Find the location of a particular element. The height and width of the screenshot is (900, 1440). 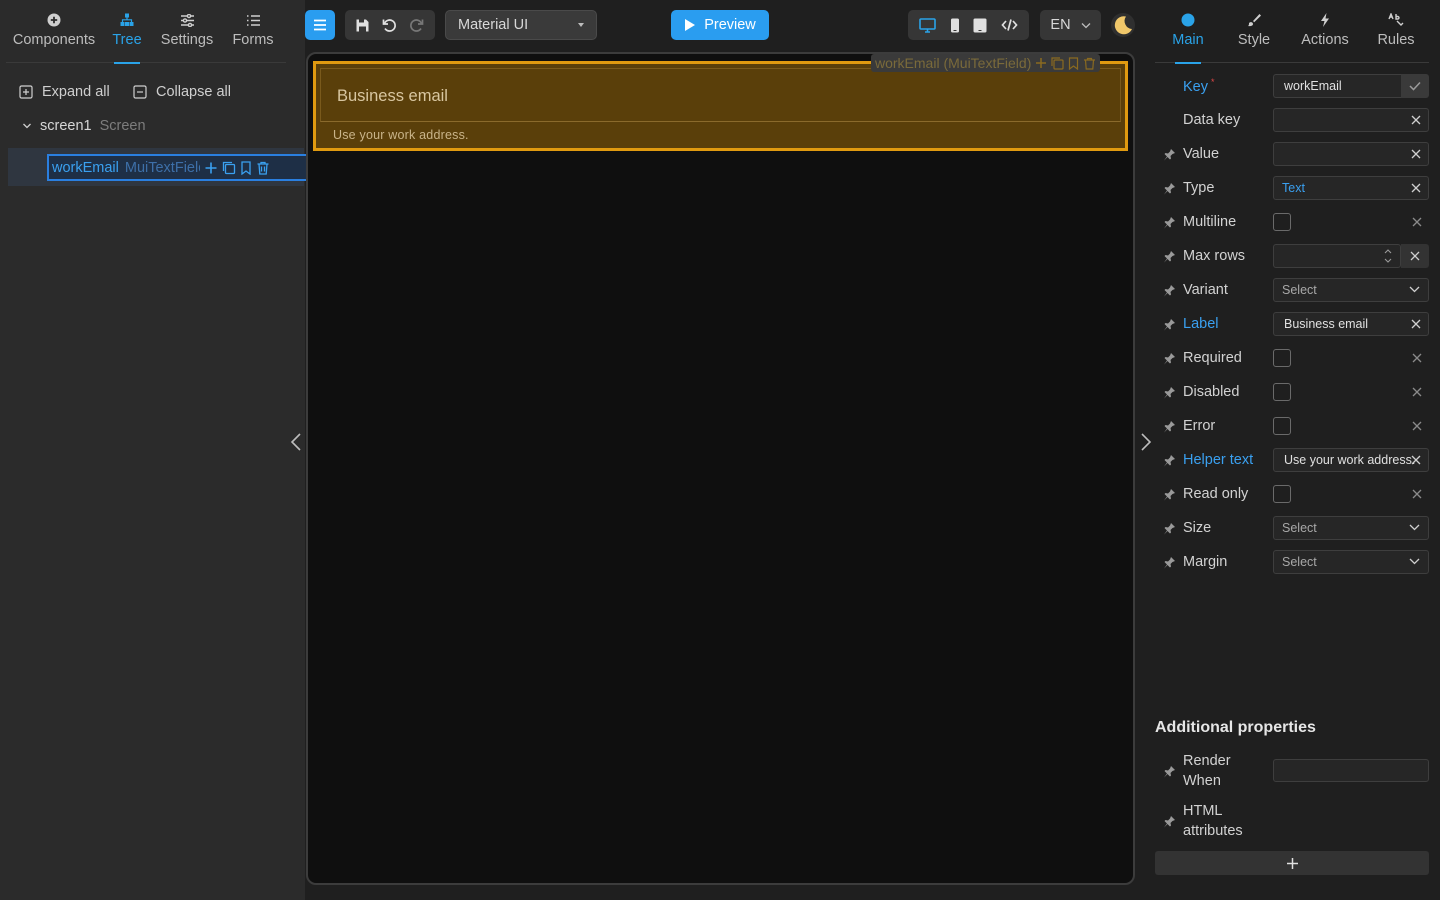

prop-max-rows: Max rows is located at coordinates (1292, 256).